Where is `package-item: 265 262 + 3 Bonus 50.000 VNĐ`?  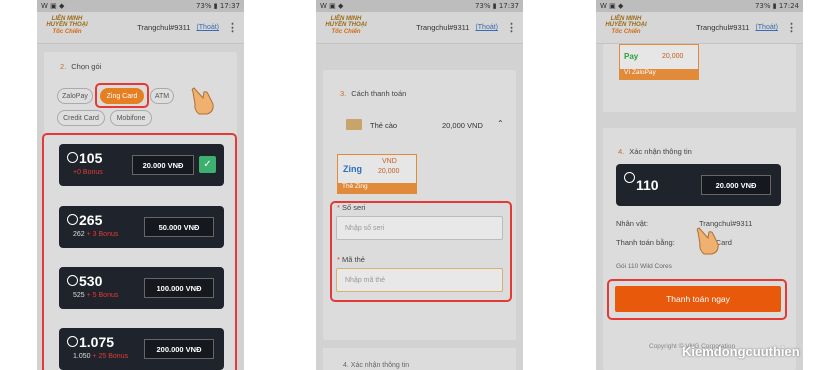
package-item: 265 262 + 3 Bonus 50.000 VNĐ is located at coordinates (141, 227).